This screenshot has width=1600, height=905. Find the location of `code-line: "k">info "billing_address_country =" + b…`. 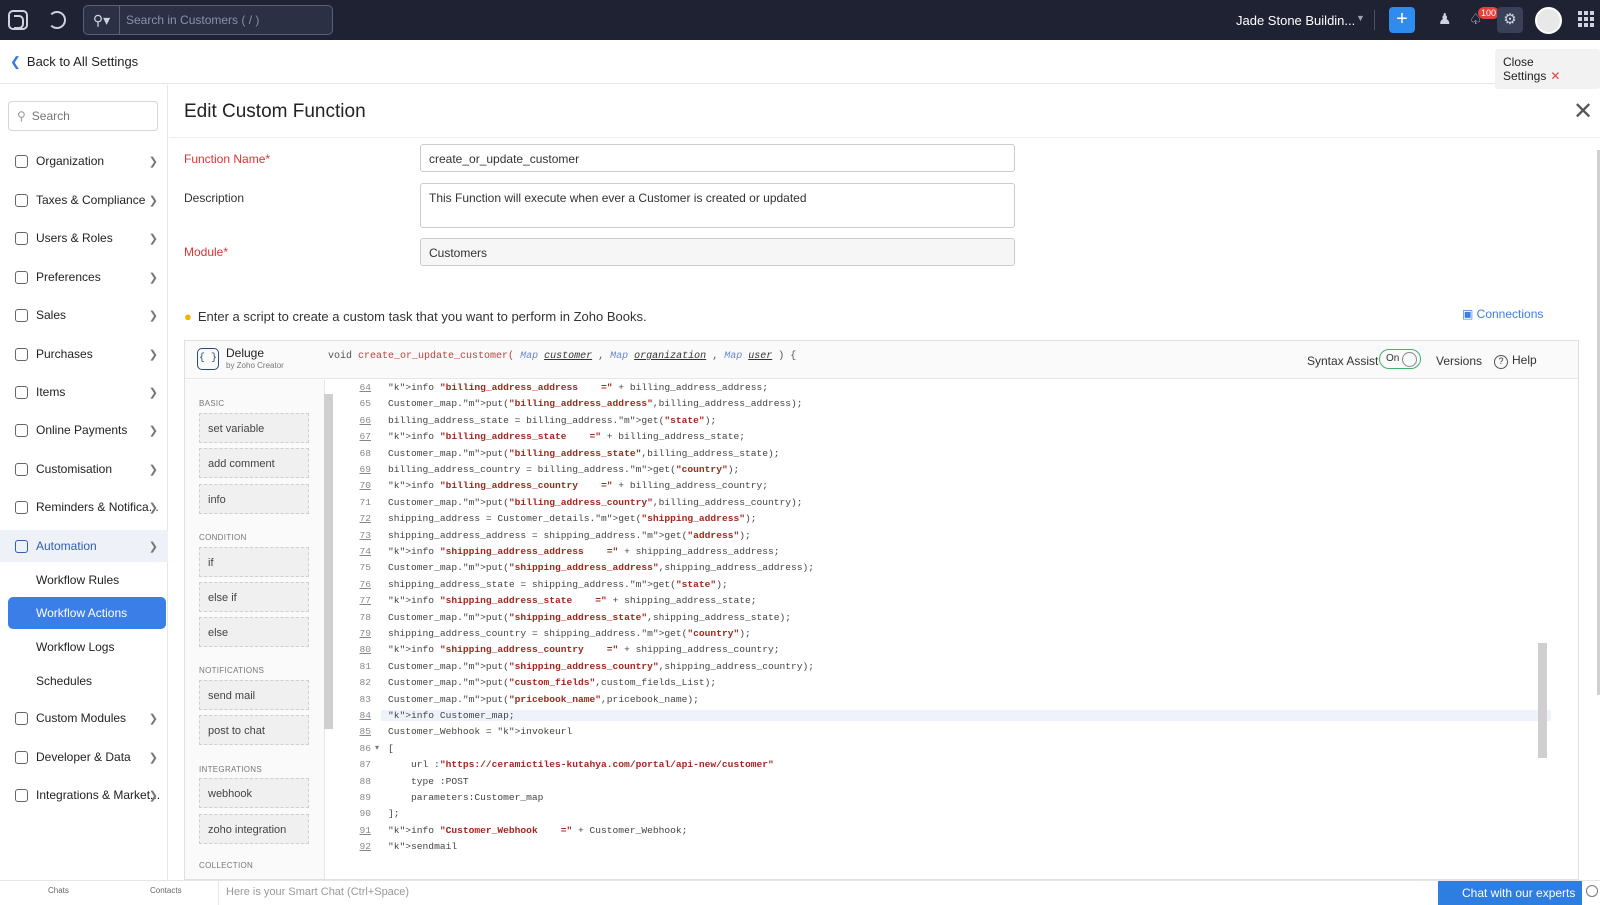

code-line: "k">info "billing_address_country =" + b… is located at coordinates (578, 485).